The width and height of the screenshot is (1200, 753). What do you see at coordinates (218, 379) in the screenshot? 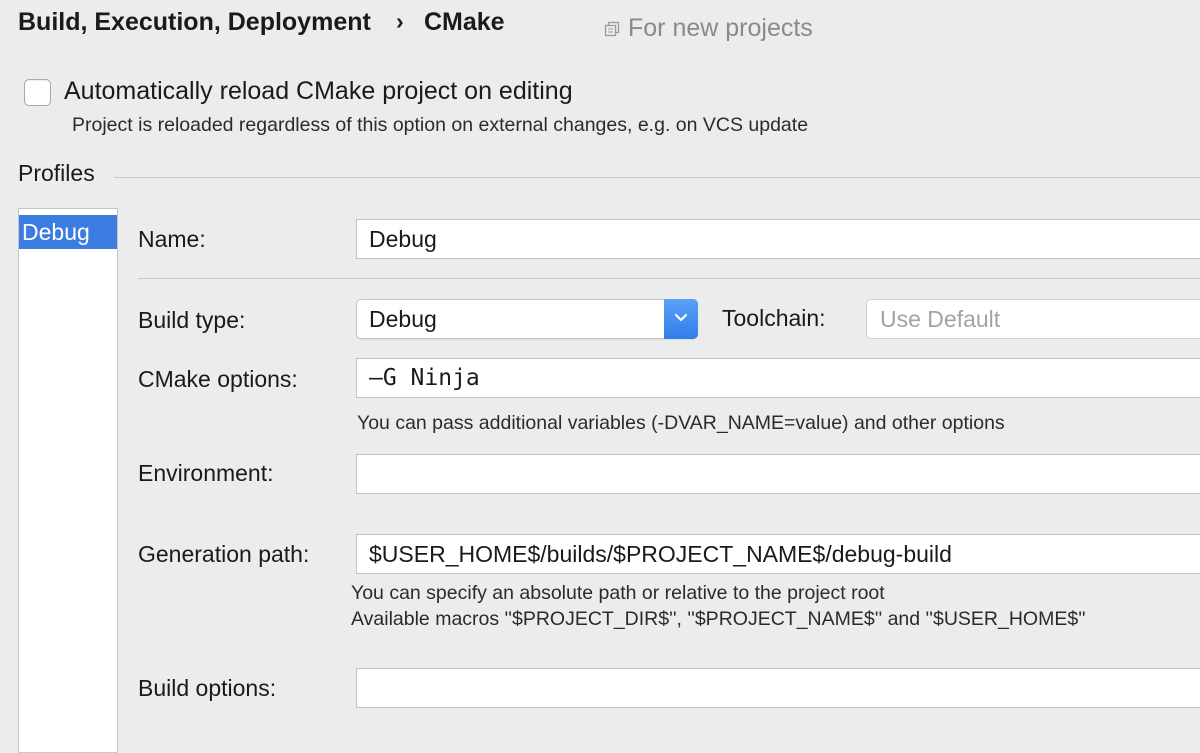
I see `cmake-options-label: CMake options:` at bounding box center [218, 379].